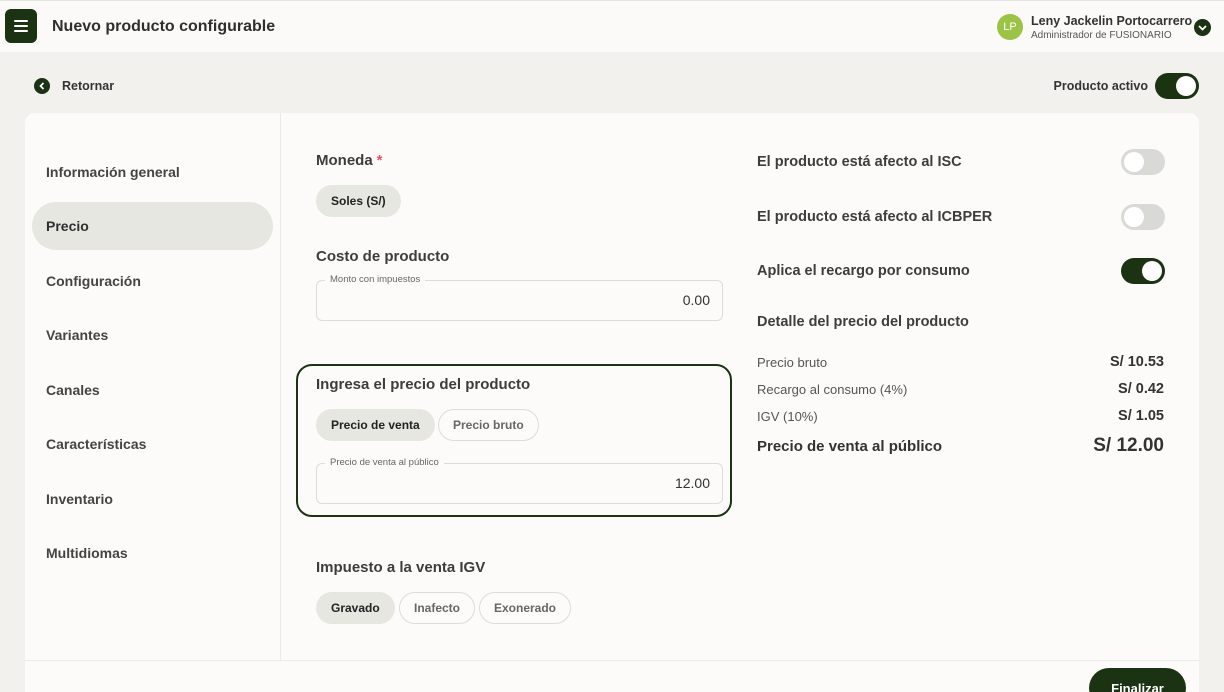  What do you see at coordinates (1101, 35) in the screenshot?
I see `user-role: Administrador de FUSIONARIO` at bounding box center [1101, 35].